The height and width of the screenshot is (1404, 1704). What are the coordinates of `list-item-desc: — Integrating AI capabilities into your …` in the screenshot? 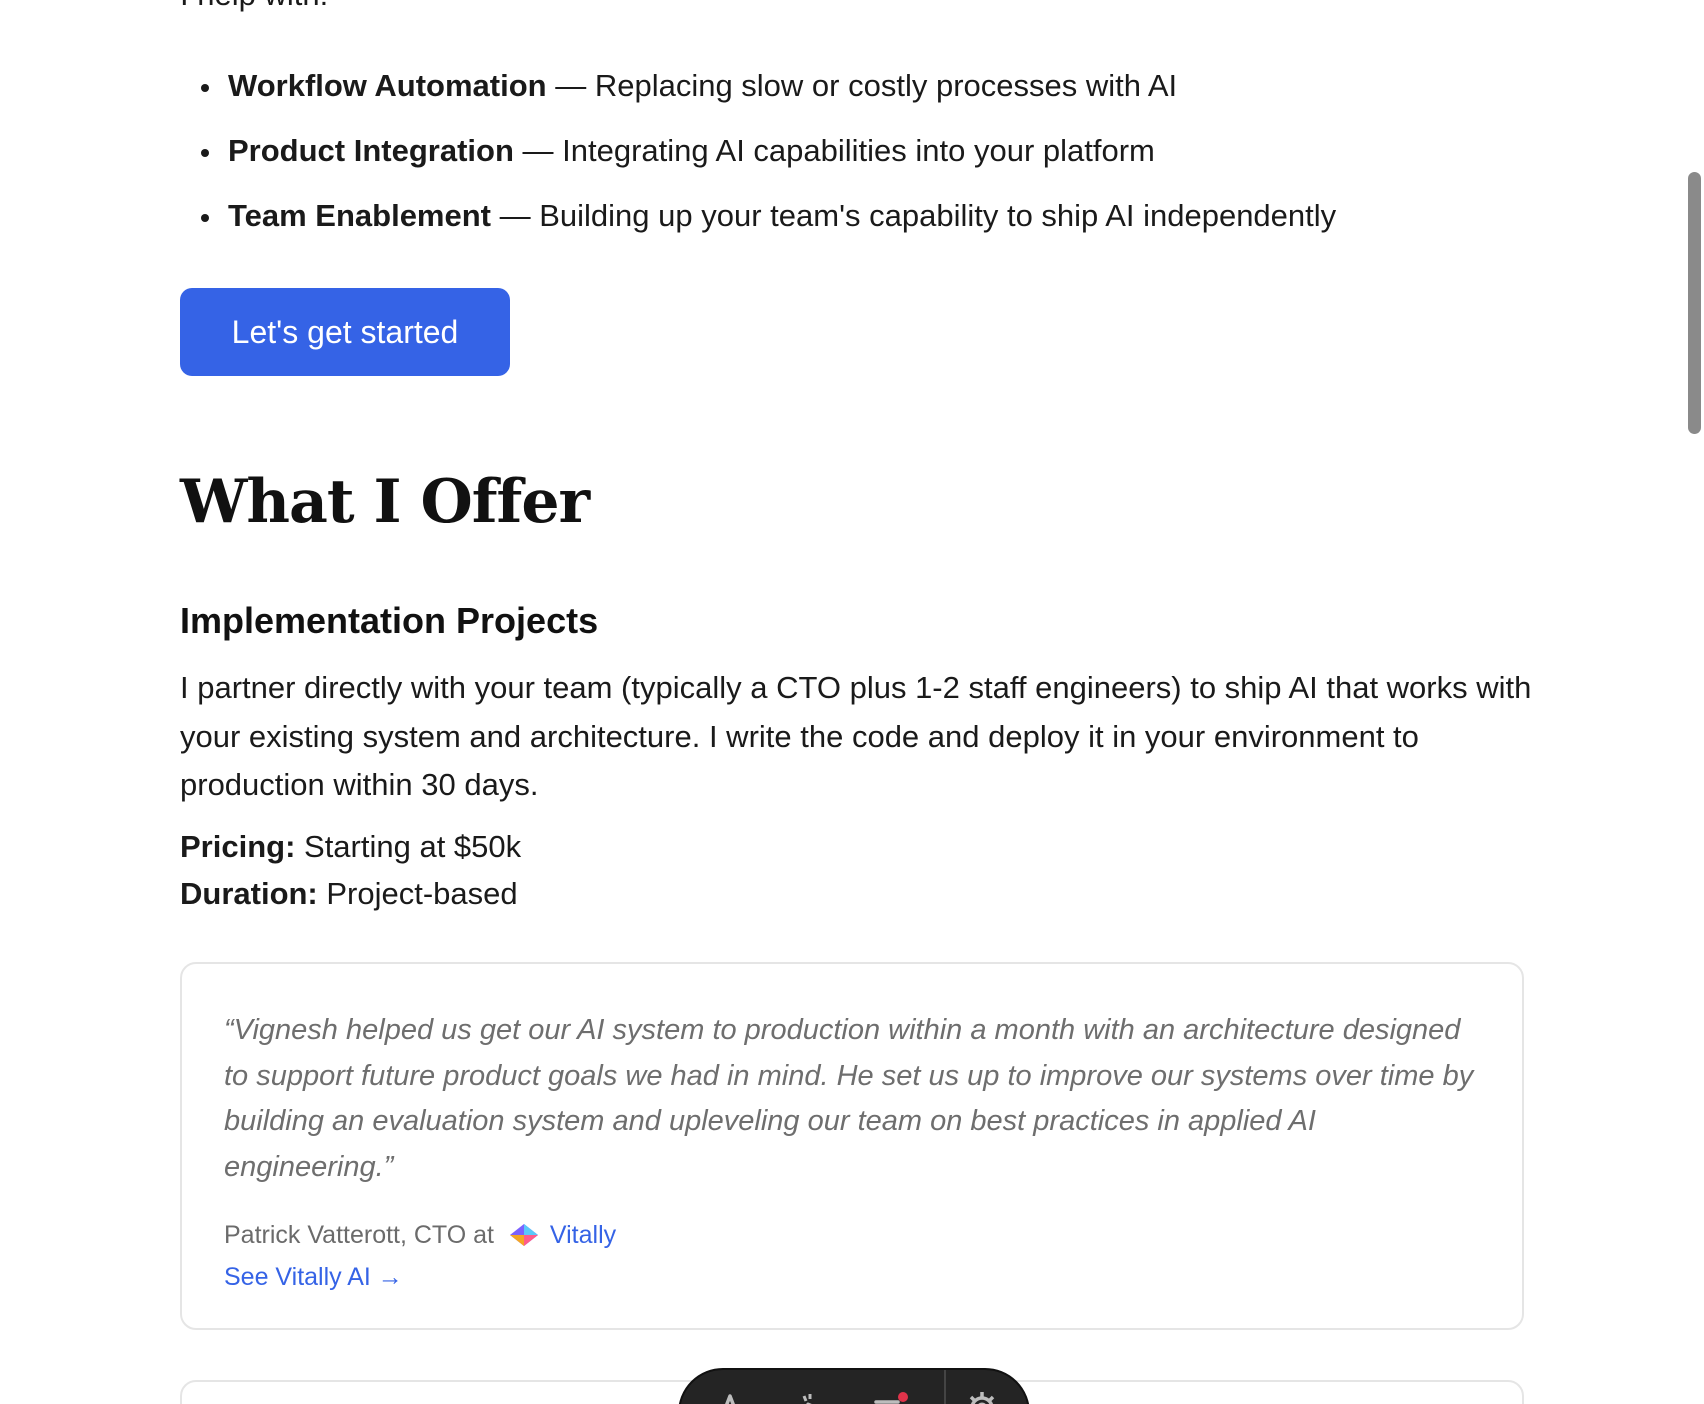 It's located at (834, 150).